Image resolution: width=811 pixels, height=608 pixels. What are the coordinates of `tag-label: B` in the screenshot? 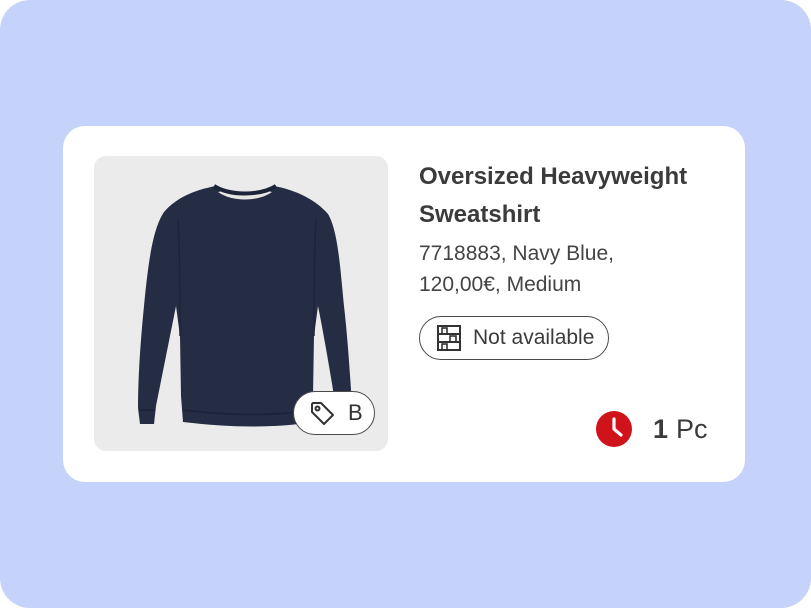 It's located at (355, 412).